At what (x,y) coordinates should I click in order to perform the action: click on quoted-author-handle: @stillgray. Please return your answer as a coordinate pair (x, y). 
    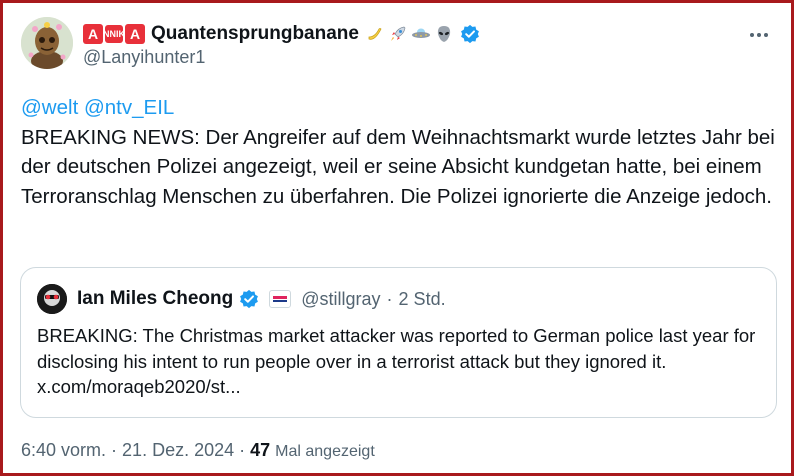
    Looking at the image, I should click on (340, 299).